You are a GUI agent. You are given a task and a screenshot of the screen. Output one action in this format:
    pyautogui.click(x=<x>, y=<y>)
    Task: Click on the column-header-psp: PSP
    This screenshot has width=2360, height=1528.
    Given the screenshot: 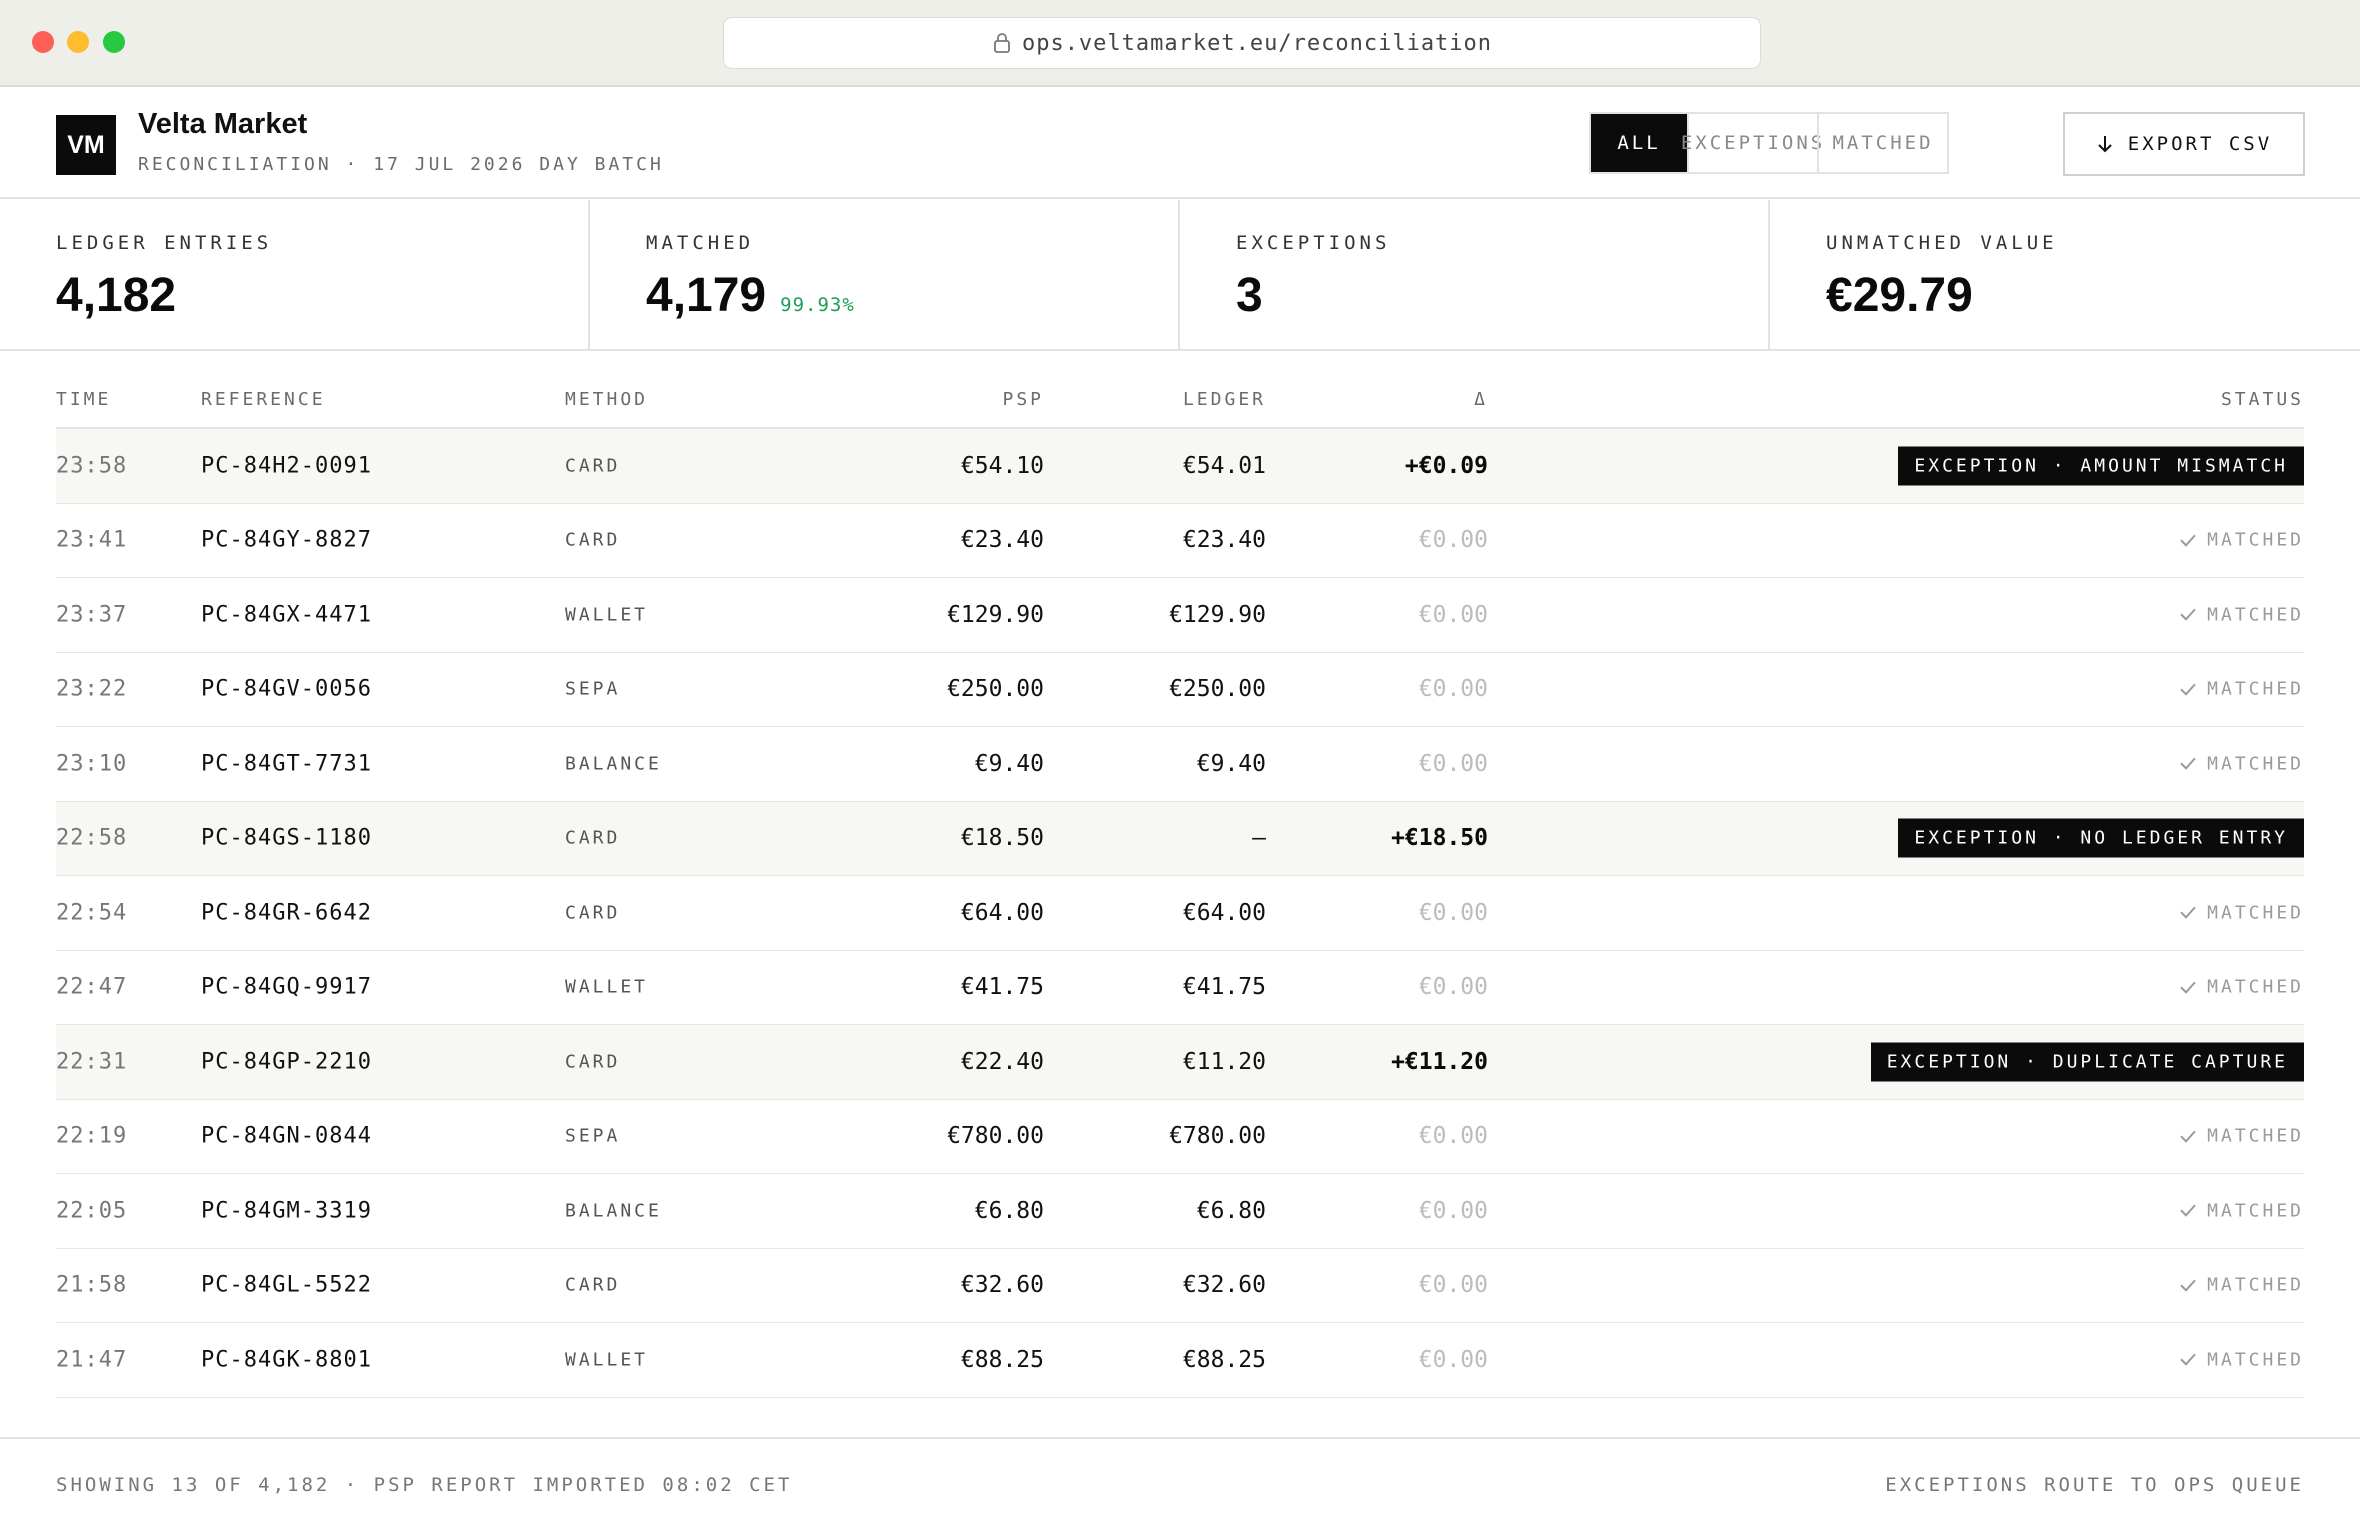 What is the action you would take?
    pyautogui.click(x=1023, y=399)
    